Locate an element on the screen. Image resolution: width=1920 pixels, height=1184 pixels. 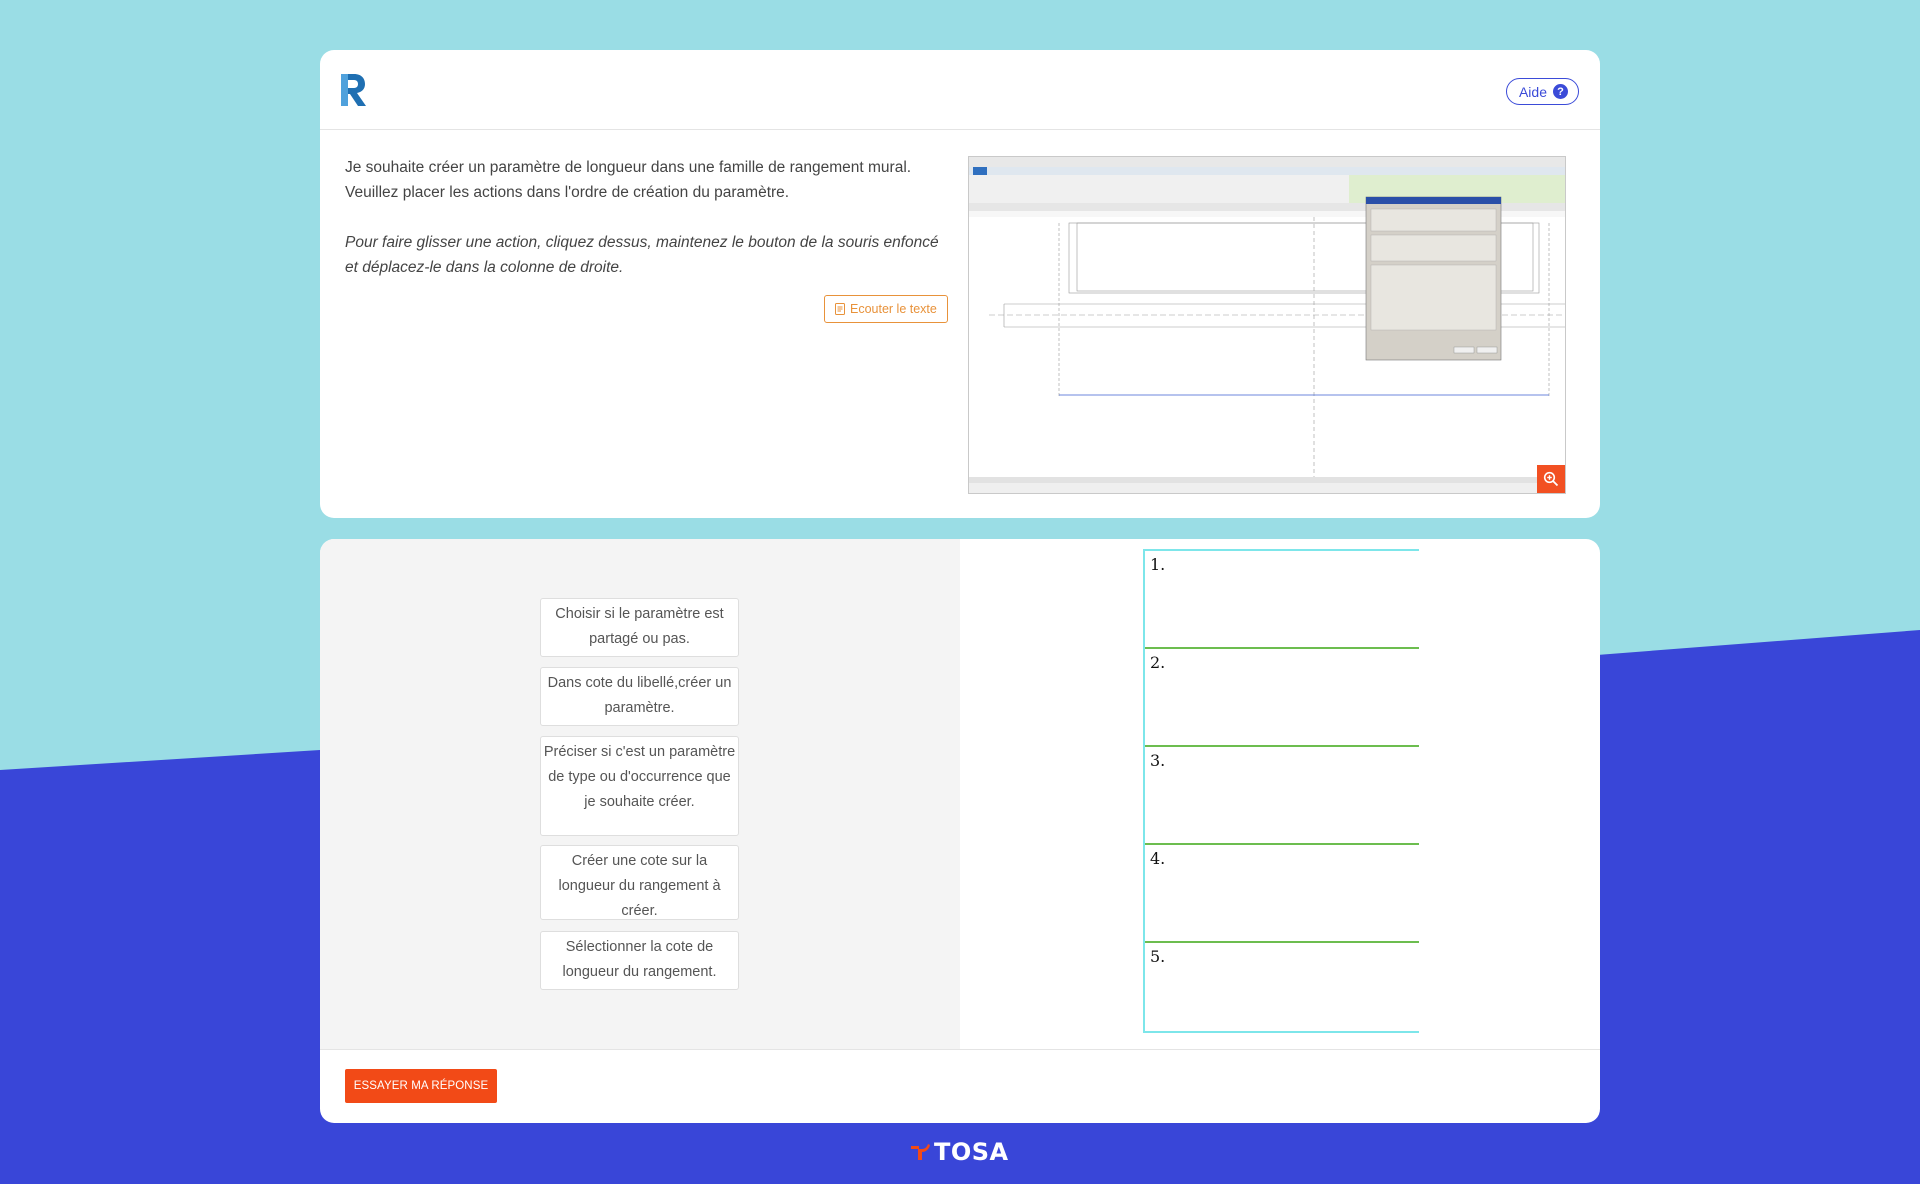
slot-number: 1. is located at coordinates (1158, 564).